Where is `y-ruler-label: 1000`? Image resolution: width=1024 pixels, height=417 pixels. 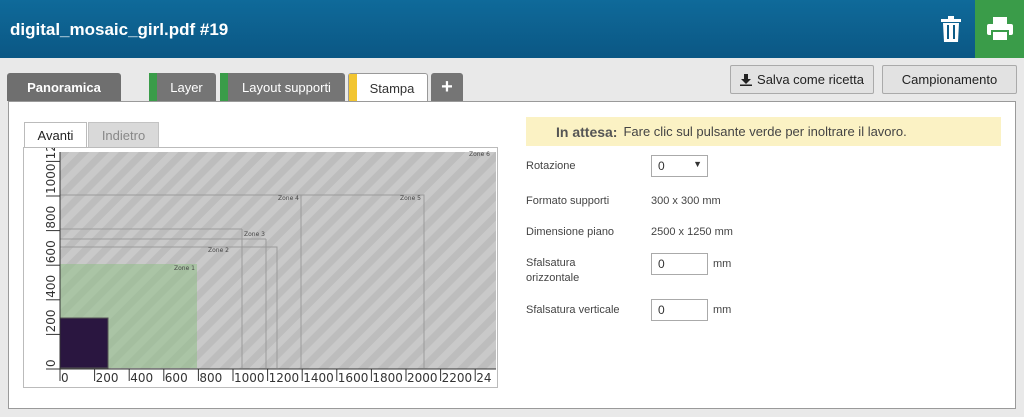 y-ruler-label: 1000 is located at coordinates (51, 178).